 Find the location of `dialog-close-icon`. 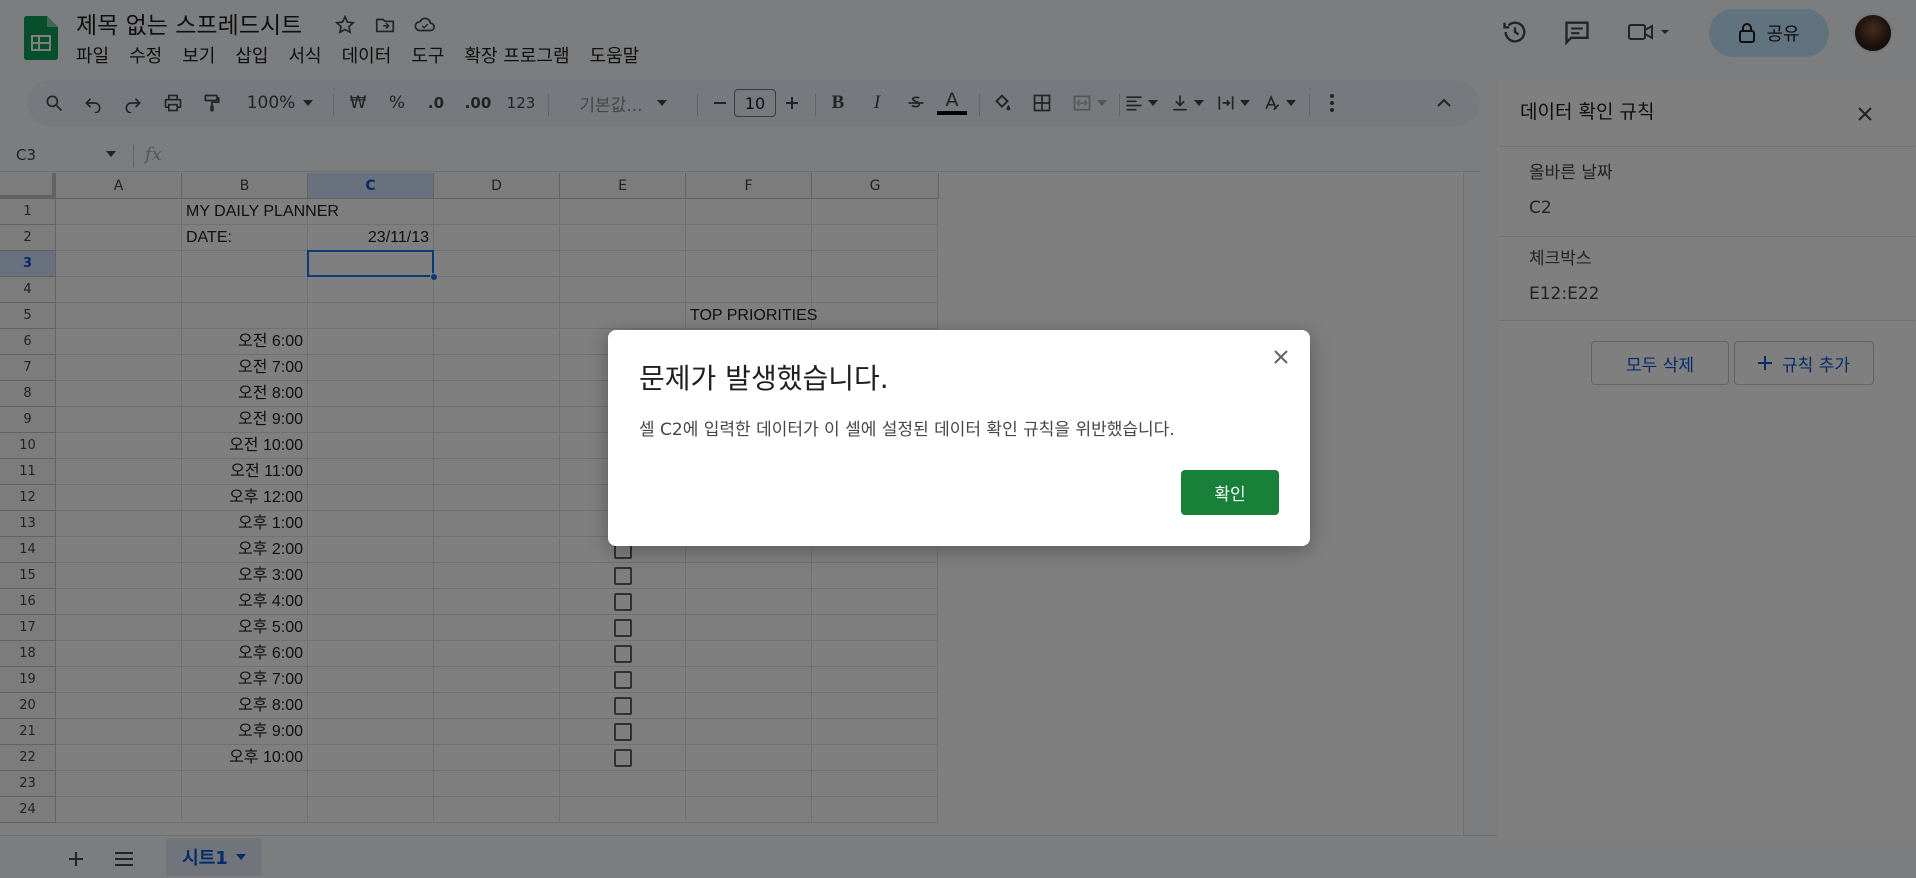

dialog-close-icon is located at coordinates (1281, 357).